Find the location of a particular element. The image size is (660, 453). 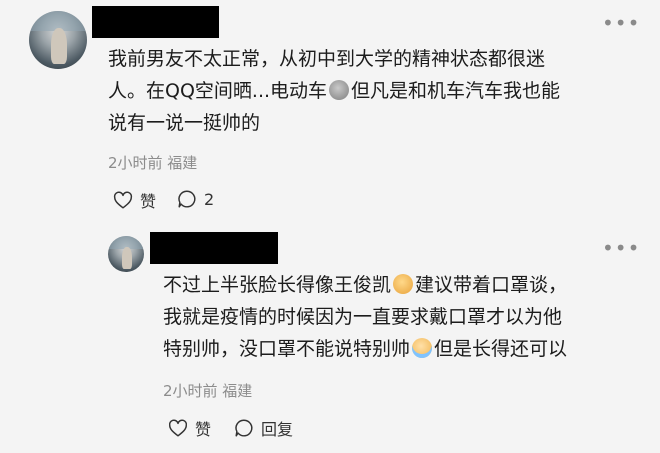

commenter-avatar is located at coordinates (58, 40).